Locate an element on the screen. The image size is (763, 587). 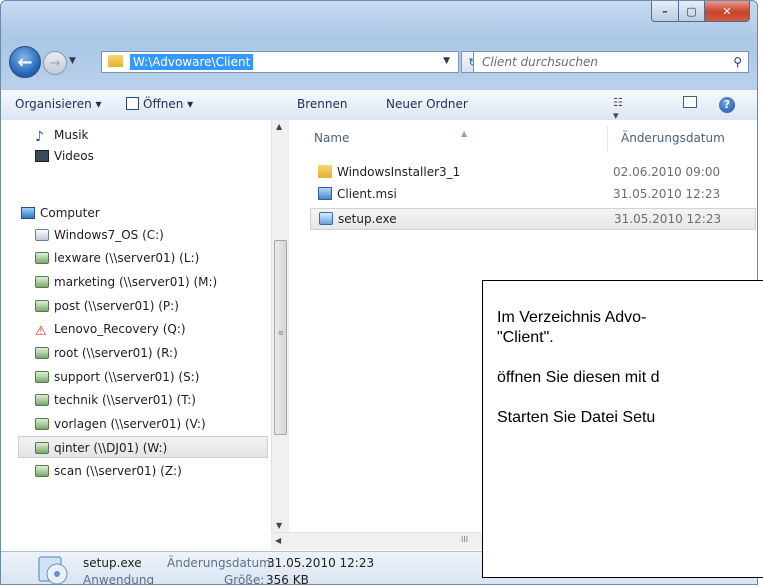
callout-line: Starten Sie Datei Setu is located at coordinates (576, 417).